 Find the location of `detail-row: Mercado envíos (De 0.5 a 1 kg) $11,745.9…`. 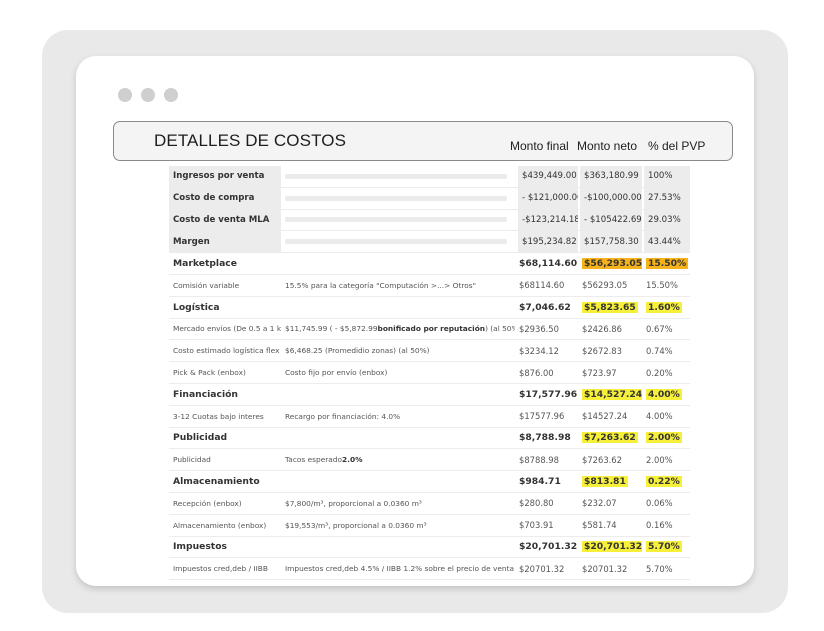

detail-row: Mercado envíos (De 0.5 a 1 kg) $11,745.9… is located at coordinates (429, 330).